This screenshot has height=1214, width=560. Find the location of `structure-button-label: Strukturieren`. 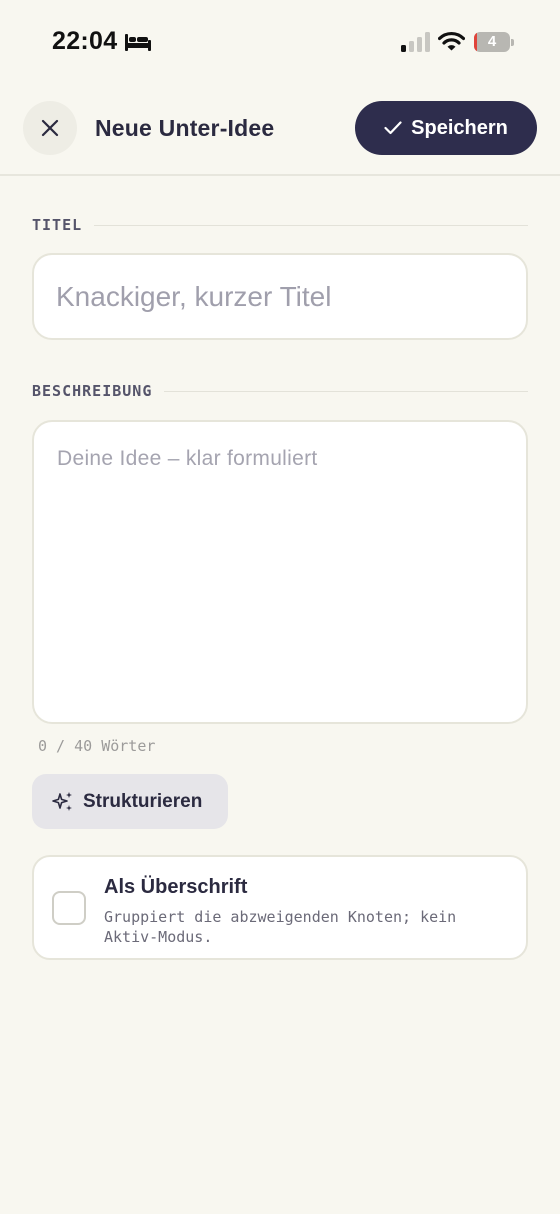

structure-button-label: Strukturieren is located at coordinates (143, 801).